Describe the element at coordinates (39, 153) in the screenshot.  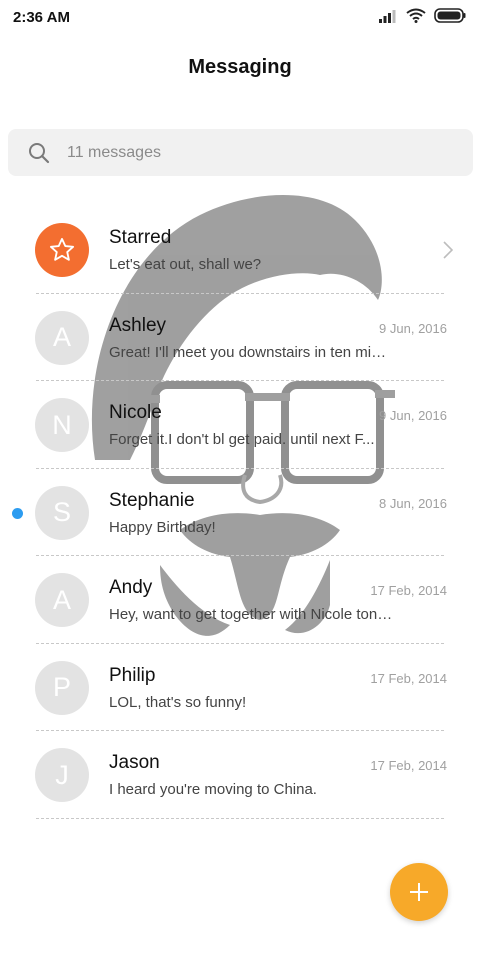
I see `search-icon` at that location.